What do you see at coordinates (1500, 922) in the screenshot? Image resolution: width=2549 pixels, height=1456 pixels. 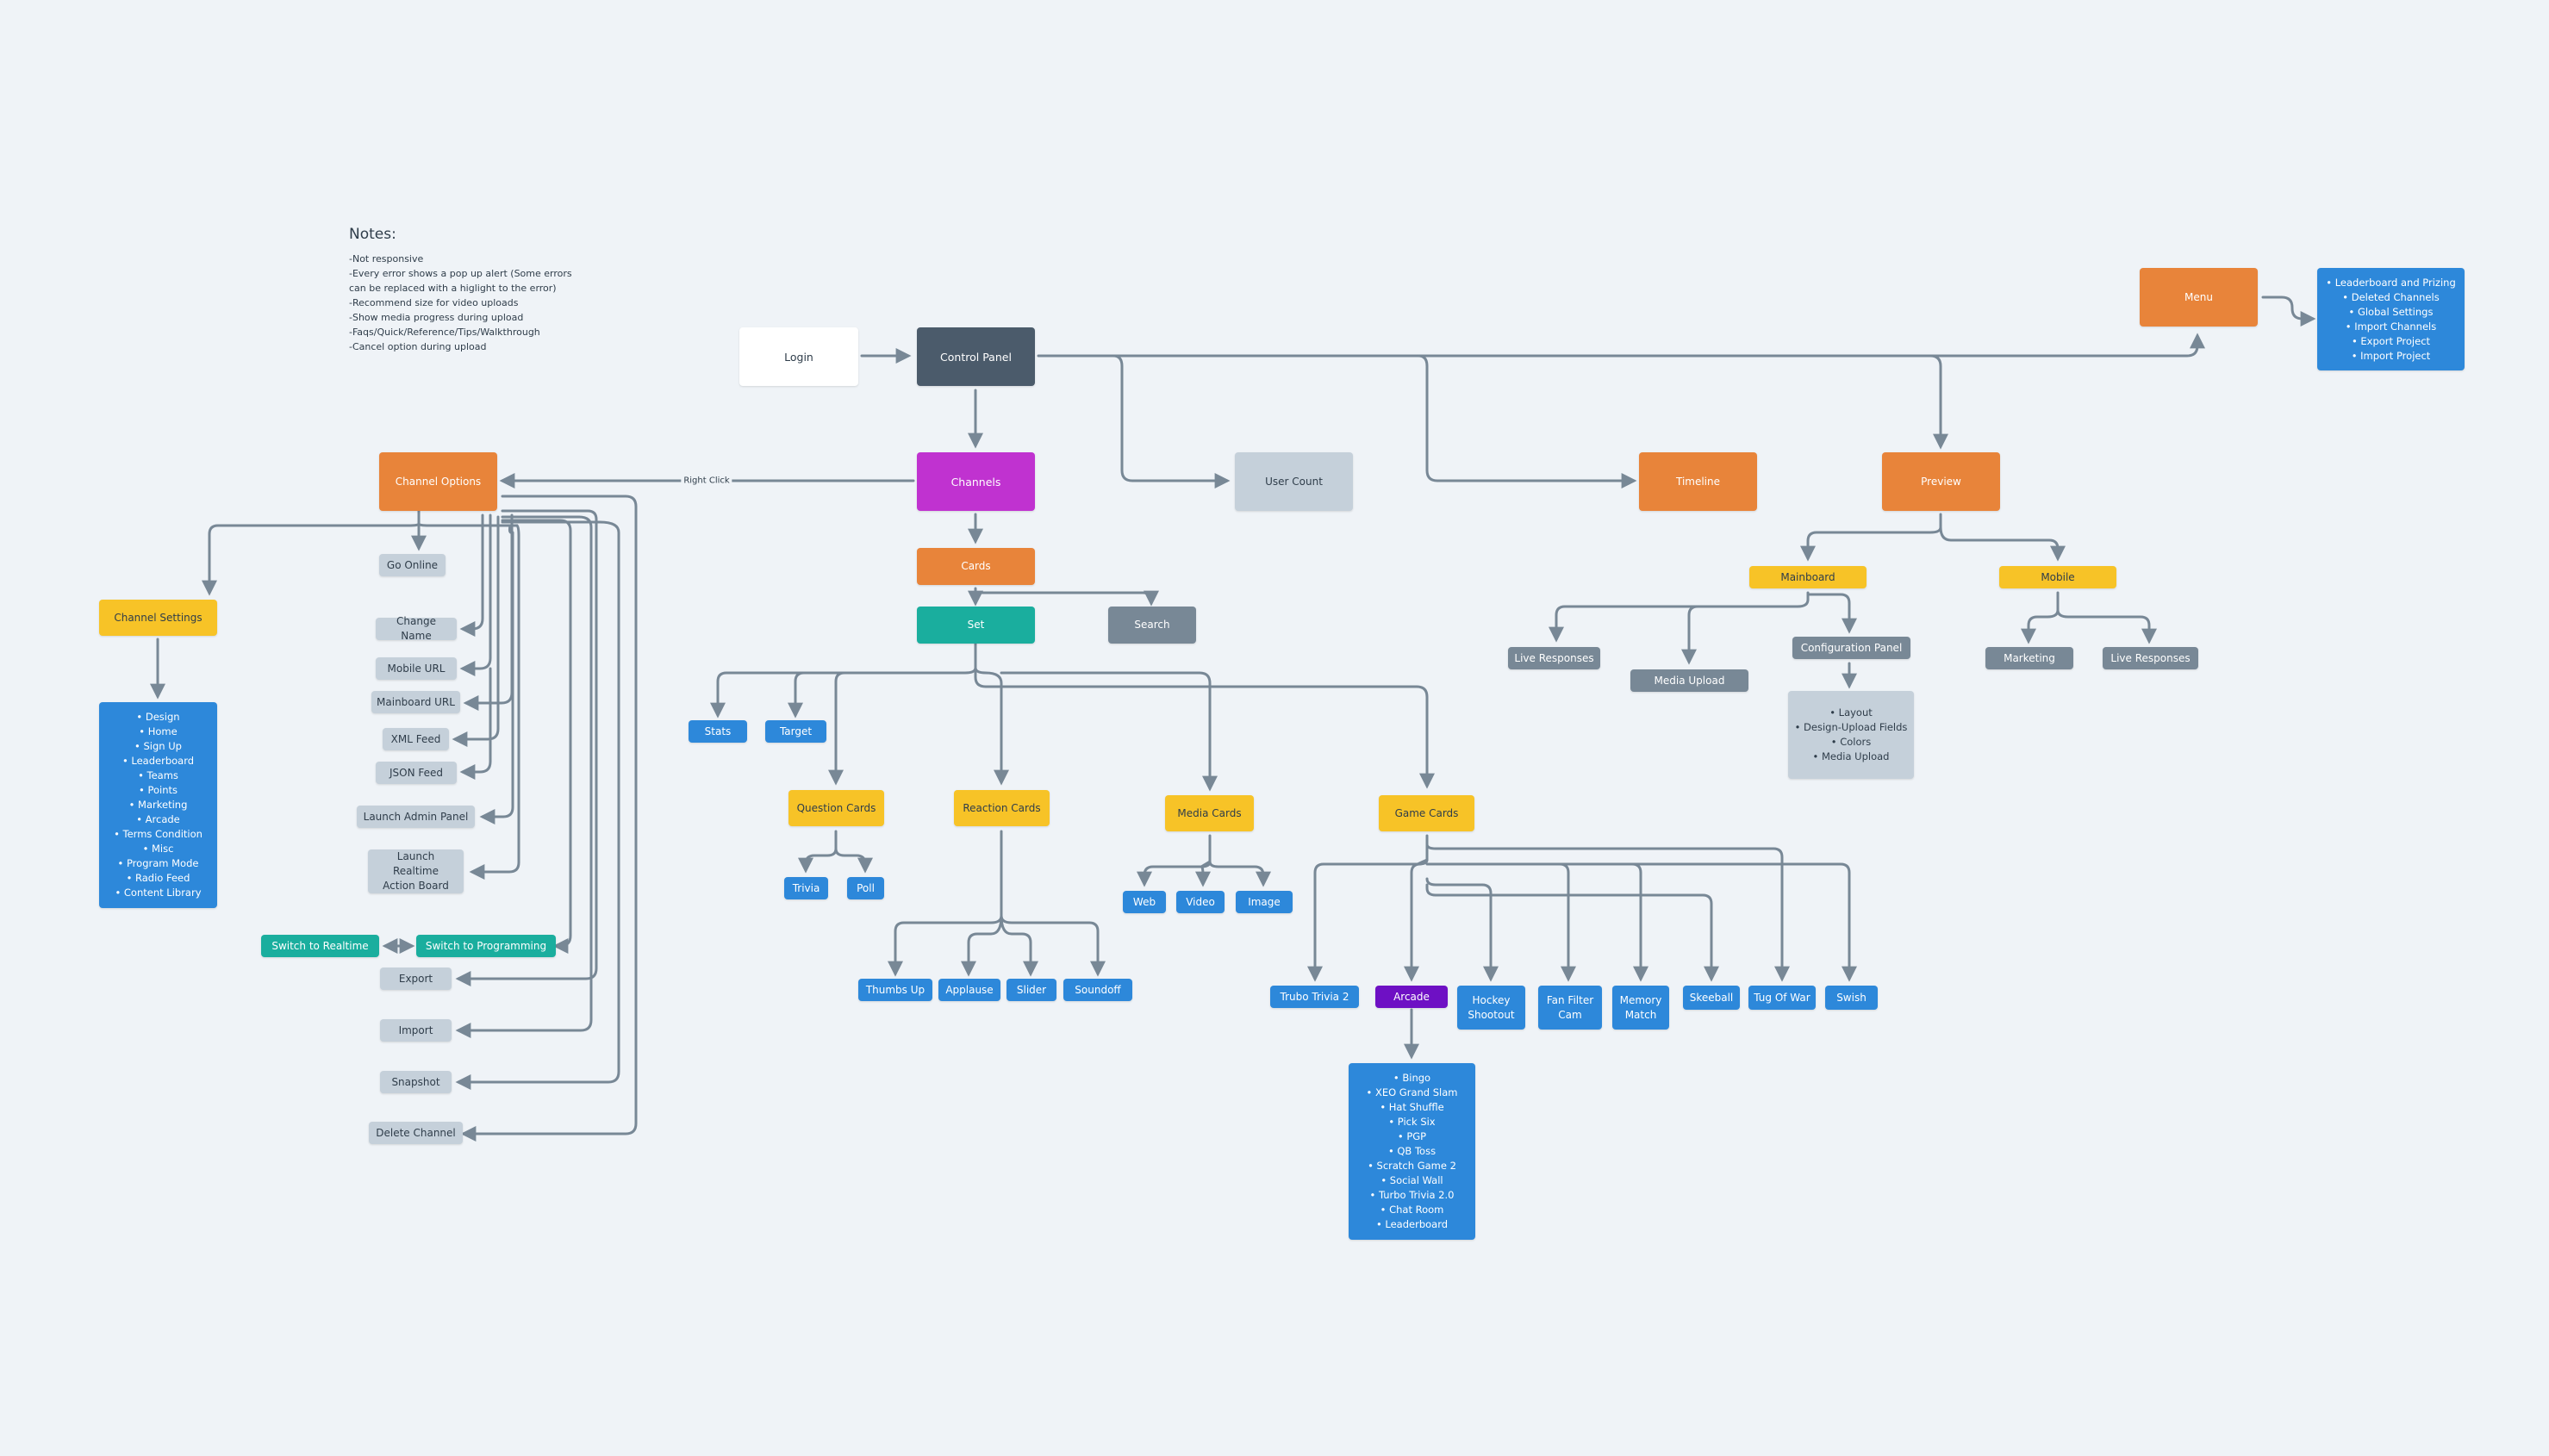 I see `edge-game-fanfilter` at bounding box center [1500, 922].